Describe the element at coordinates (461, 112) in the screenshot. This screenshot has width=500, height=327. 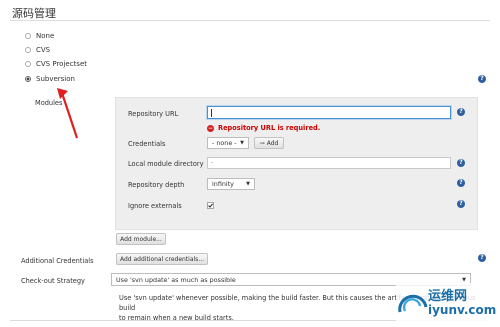
I see `help-repository-url-icon: ?` at that location.